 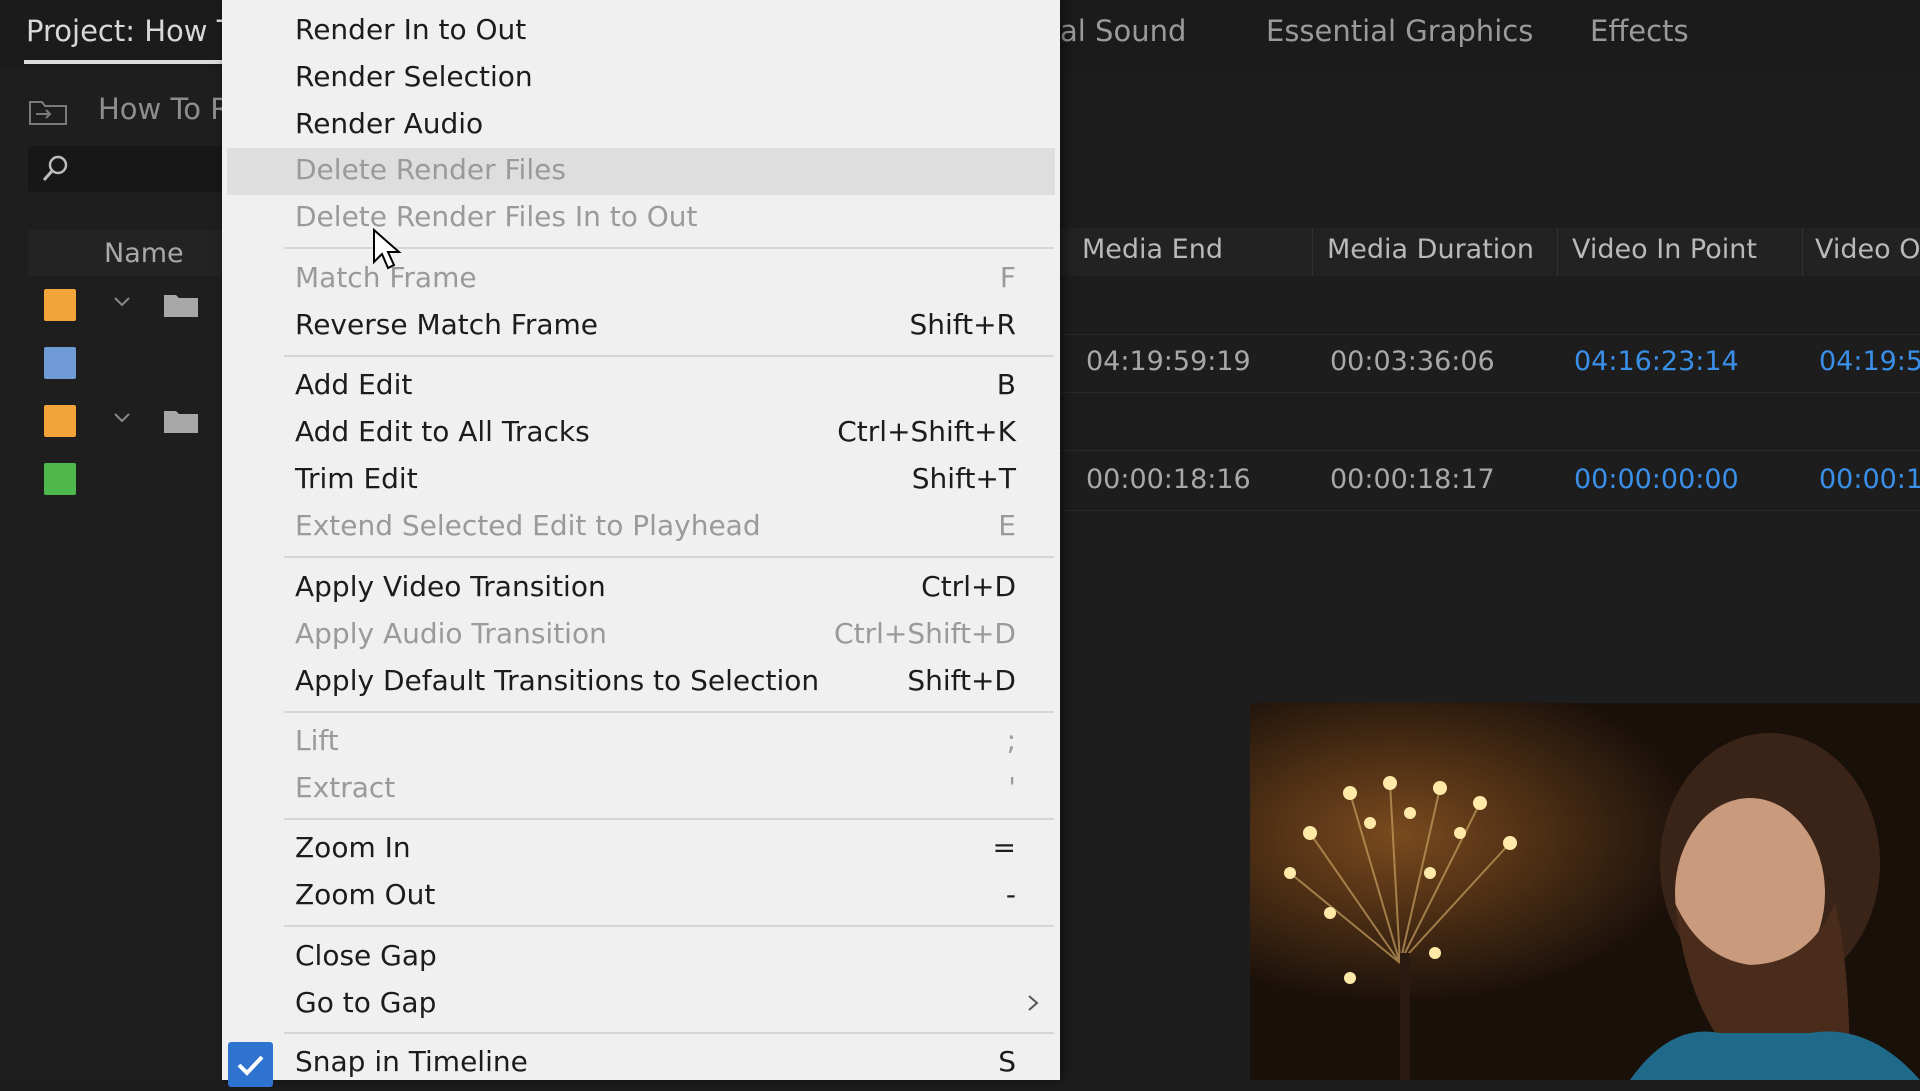 What do you see at coordinates (160, 109) in the screenshot?
I see `bin-title: How To R` at bounding box center [160, 109].